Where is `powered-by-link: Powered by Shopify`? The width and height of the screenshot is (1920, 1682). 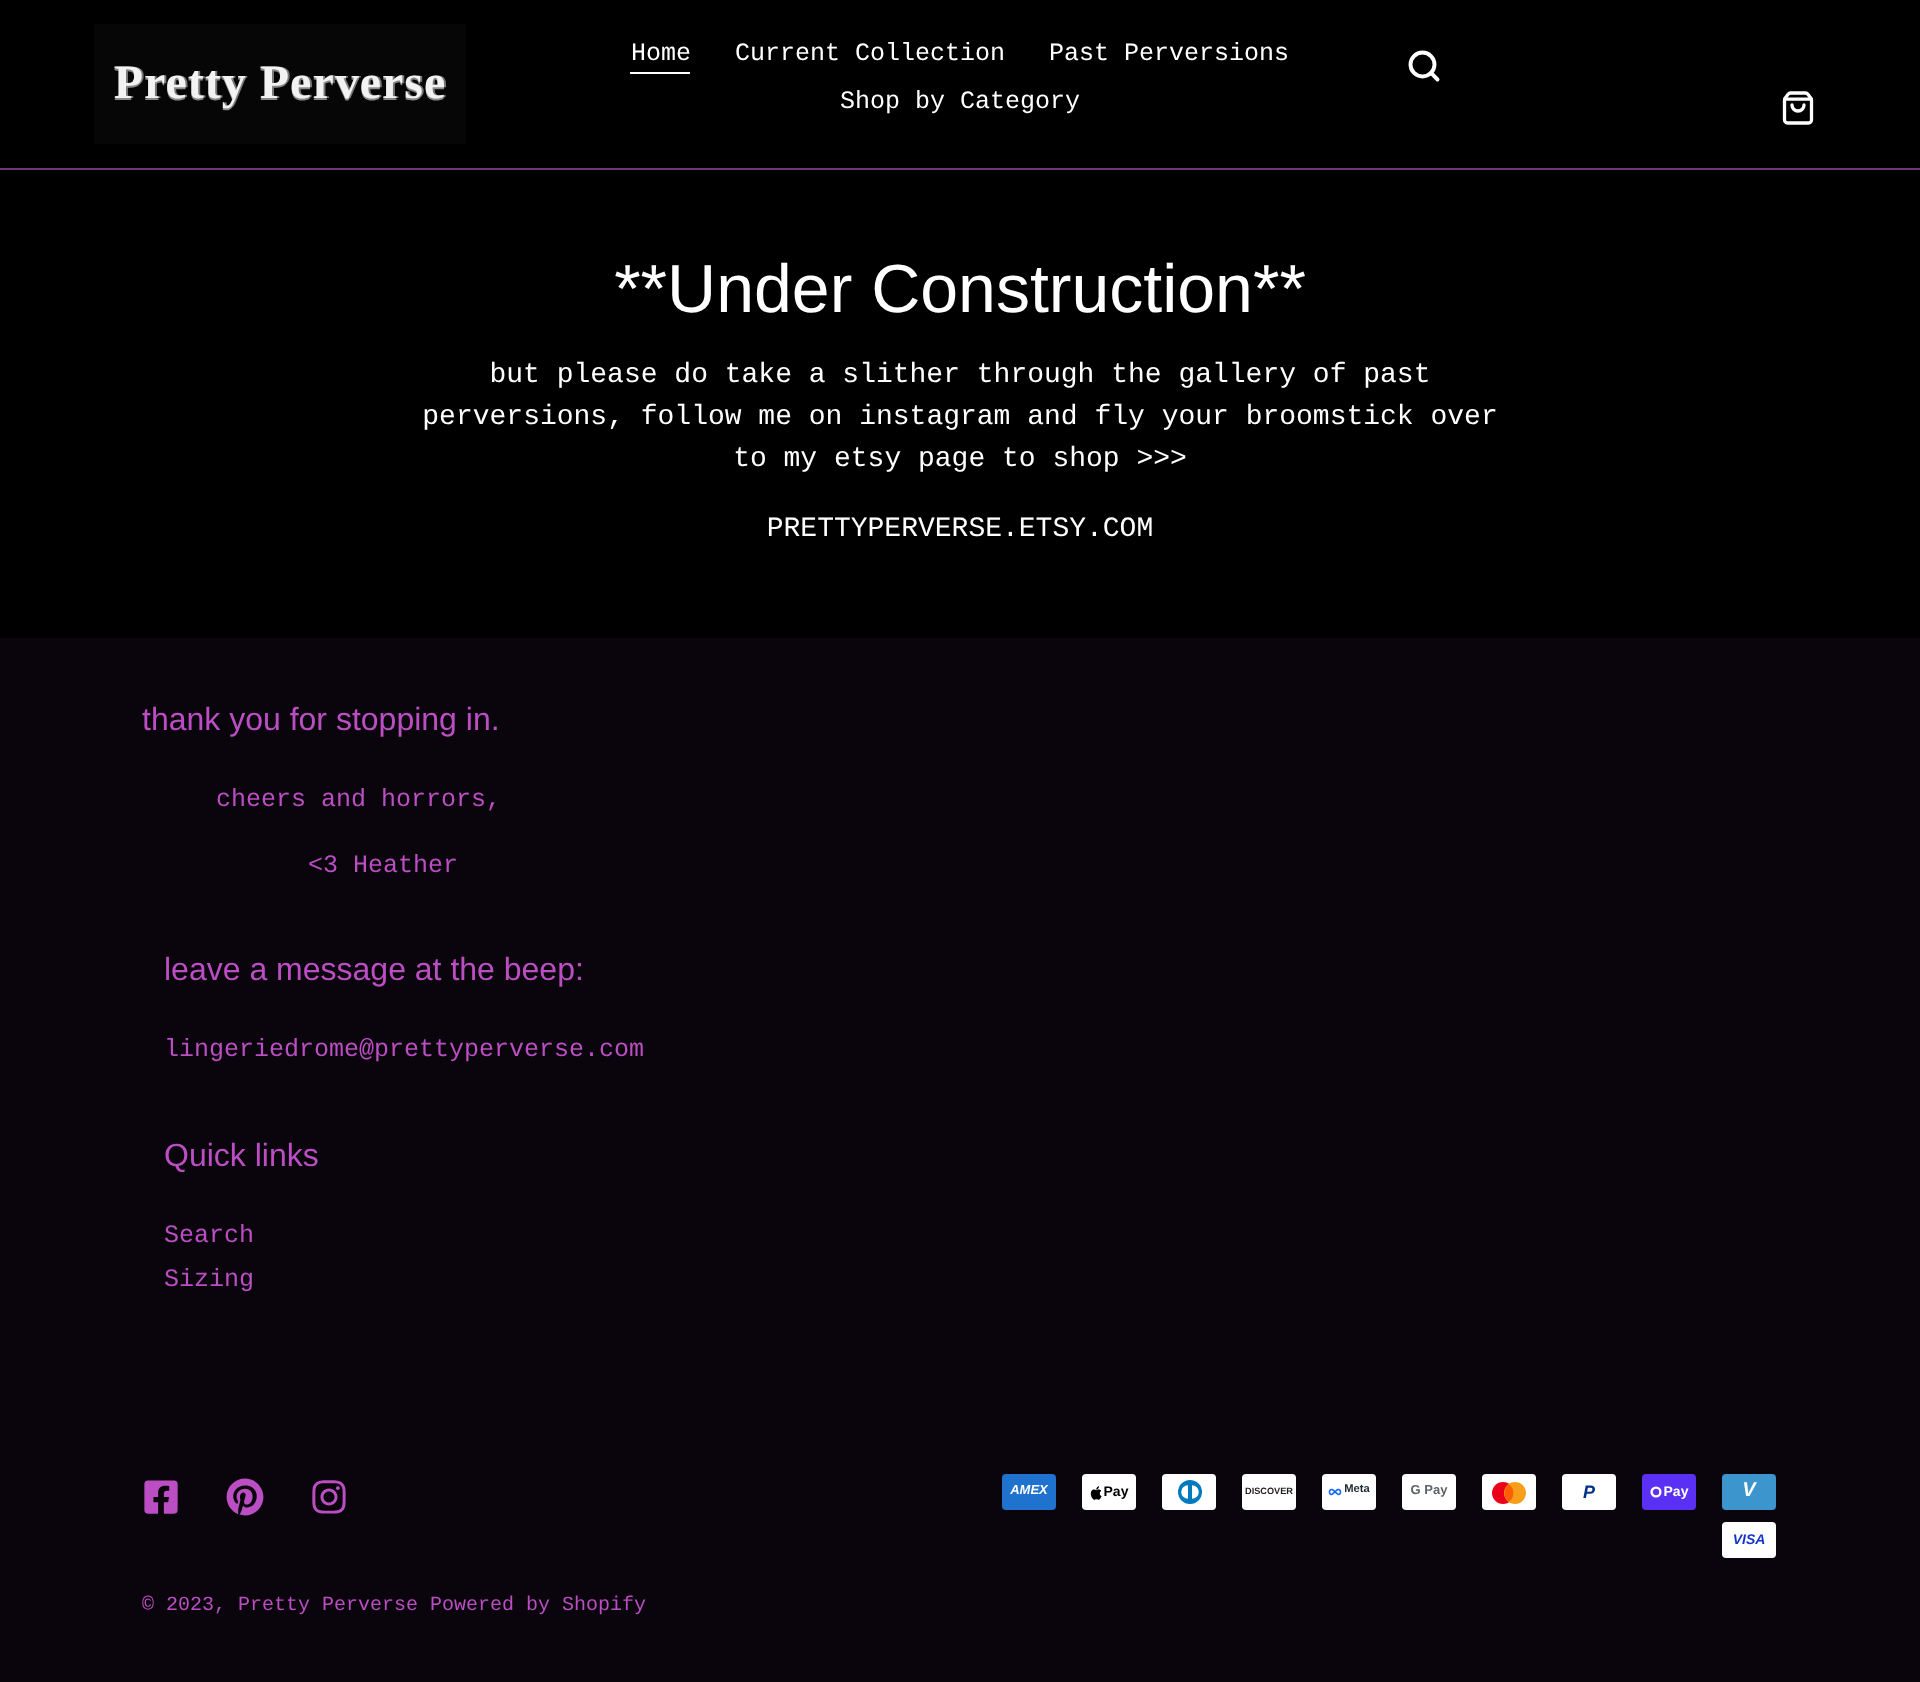
powered-by-link: Powered by Shopify is located at coordinates (538, 1608).